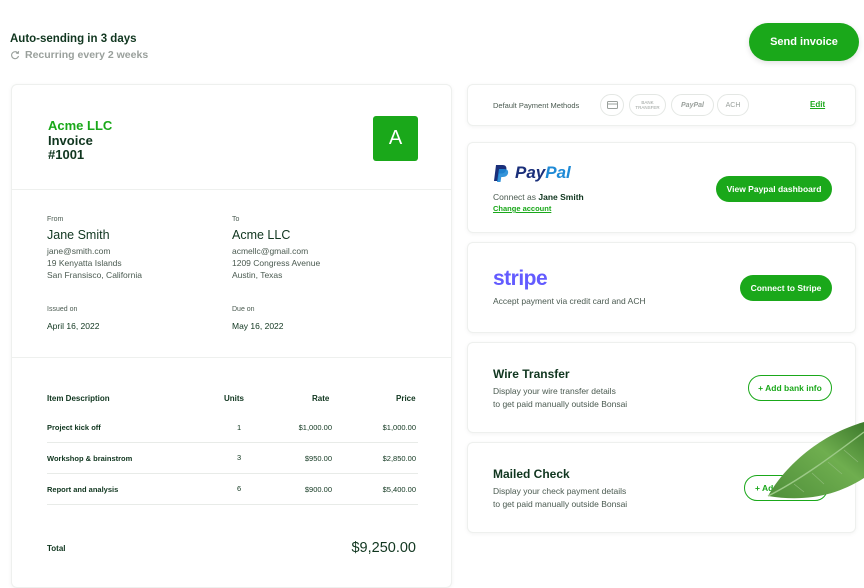 This screenshot has width=864, height=588. I want to click on send-invoice-button: Send invoice, so click(804, 42).